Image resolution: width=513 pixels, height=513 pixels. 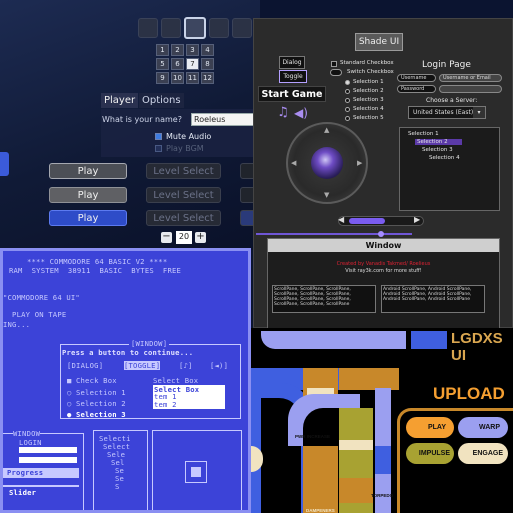 I want to click on joystick-knob, so click(x=327, y=163).